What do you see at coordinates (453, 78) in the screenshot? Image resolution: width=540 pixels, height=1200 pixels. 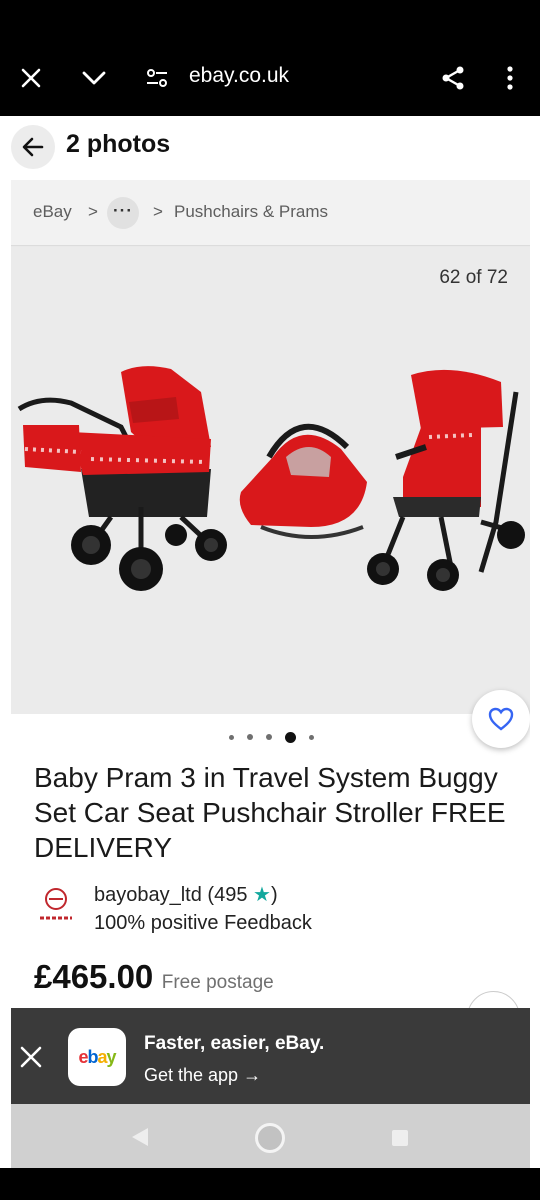 I see `share-icon` at bounding box center [453, 78].